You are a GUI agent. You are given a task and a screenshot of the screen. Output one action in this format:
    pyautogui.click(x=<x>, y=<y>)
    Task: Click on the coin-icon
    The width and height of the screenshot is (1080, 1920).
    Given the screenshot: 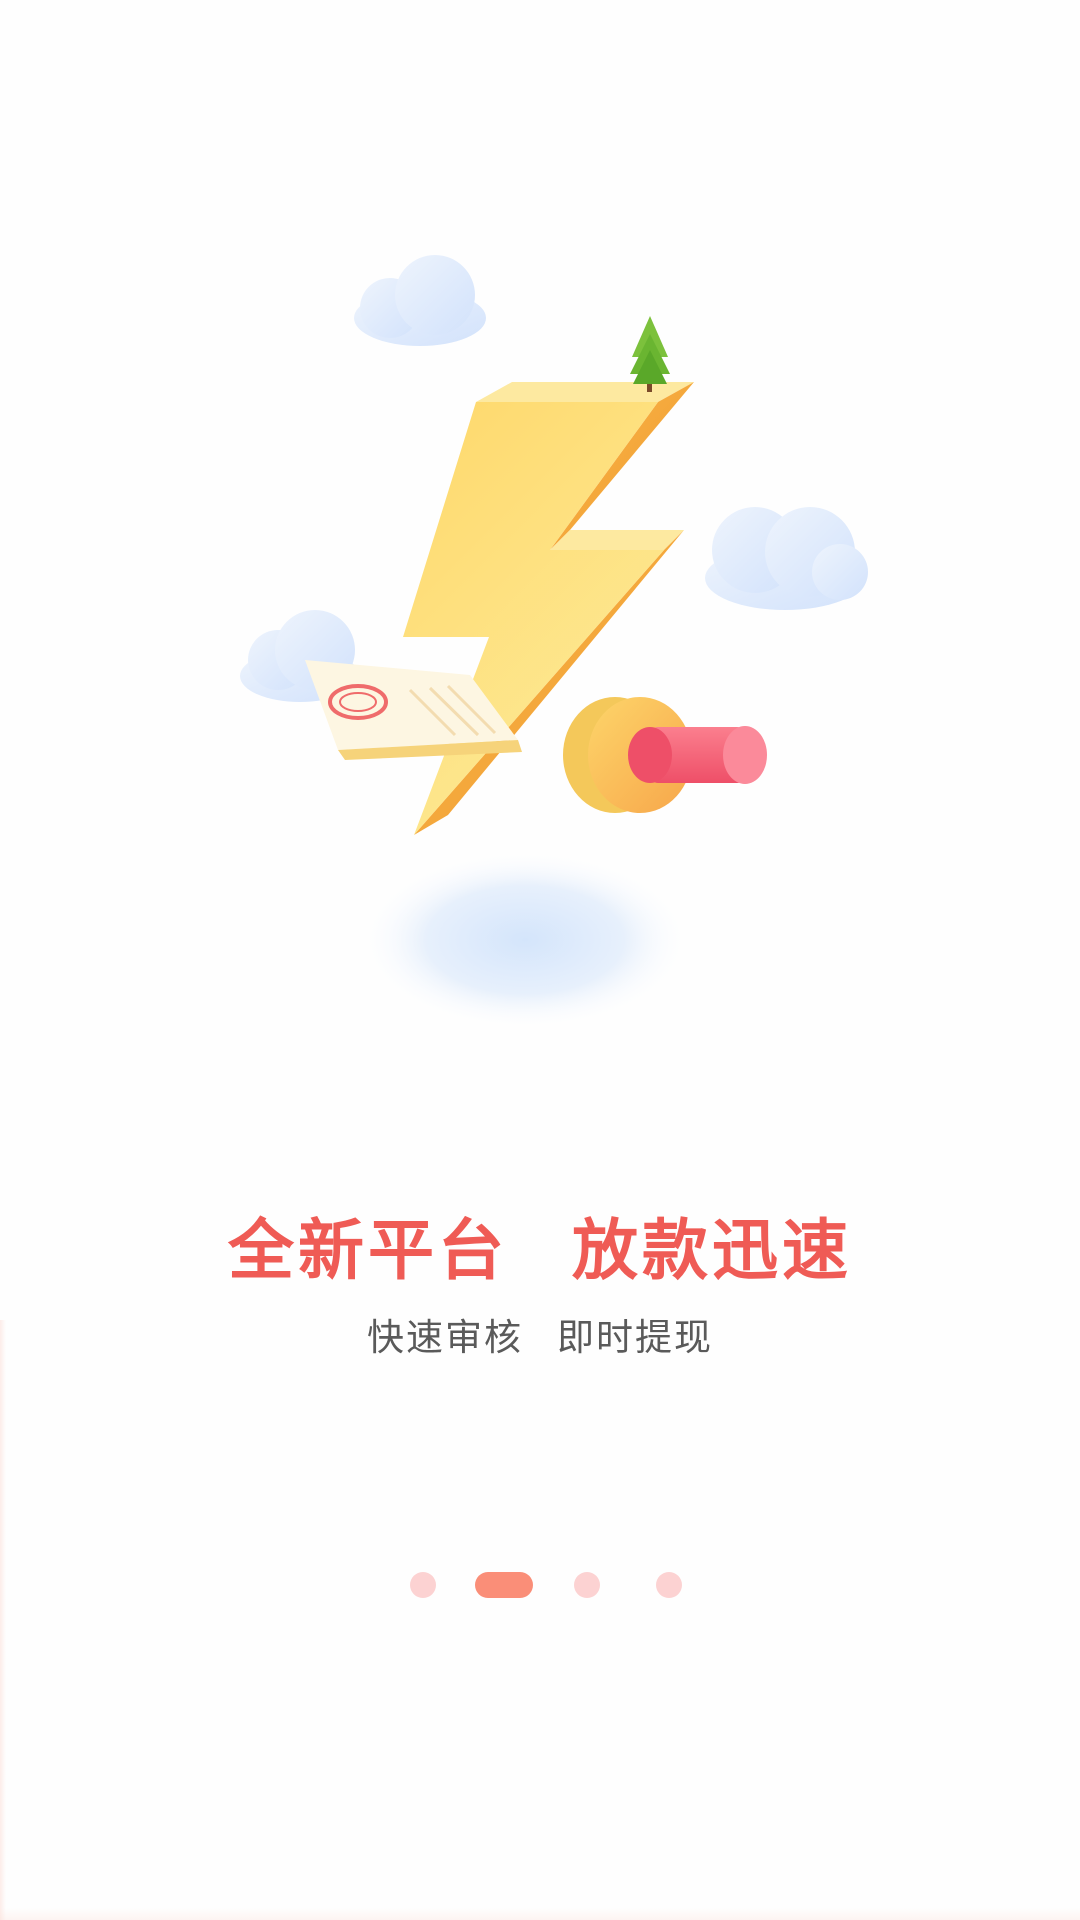 What is the action you would take?
    pyautogui.click(x=665, y=755)
    